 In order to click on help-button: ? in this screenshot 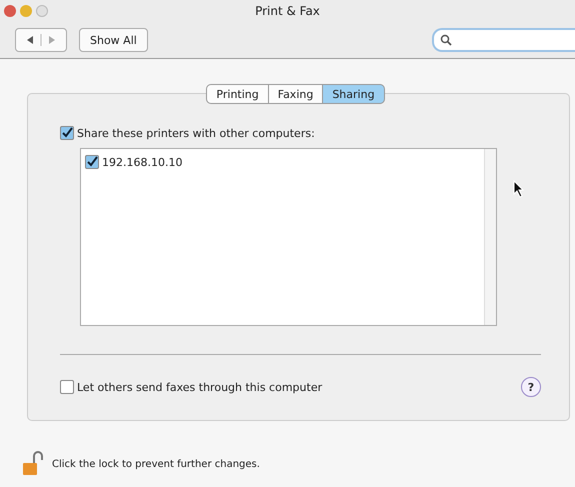, I will do `click(531, 387)`.